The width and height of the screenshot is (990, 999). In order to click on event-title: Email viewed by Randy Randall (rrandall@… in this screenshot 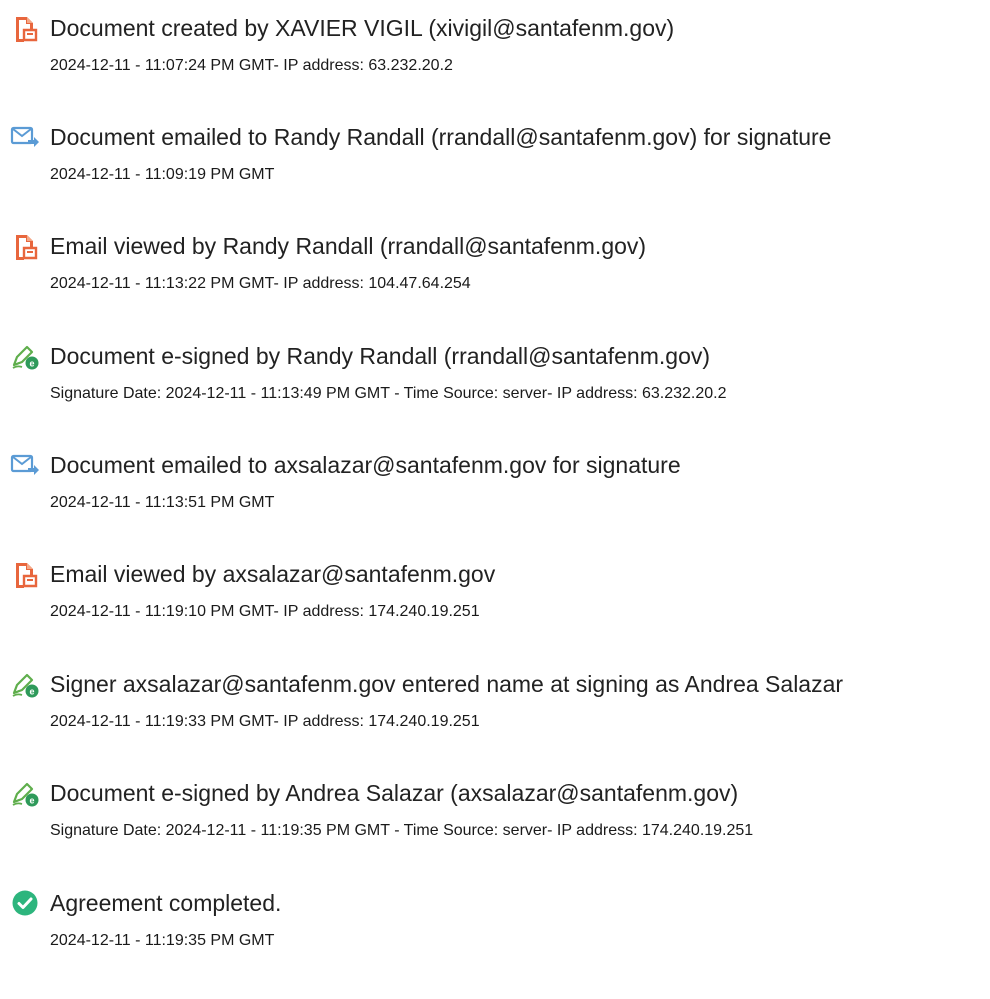, I will do `click(348, 246)`.